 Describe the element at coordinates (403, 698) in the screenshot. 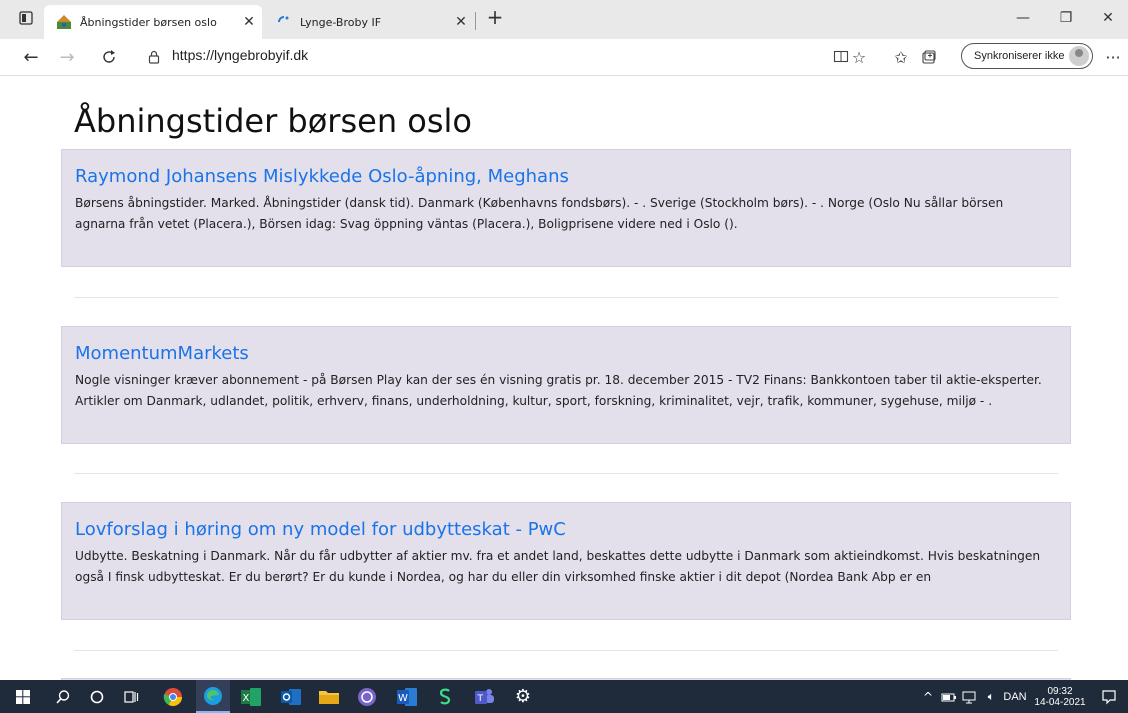

I see `svg-text: W` at that location.